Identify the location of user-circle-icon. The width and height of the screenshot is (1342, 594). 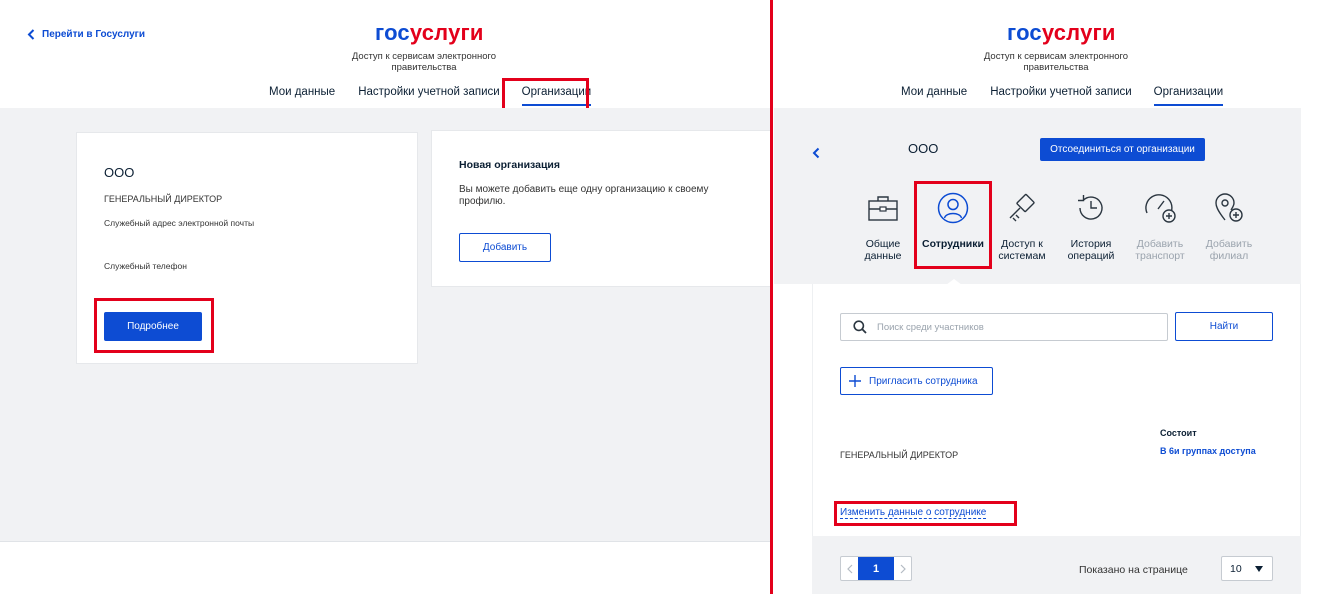
(953, 208).